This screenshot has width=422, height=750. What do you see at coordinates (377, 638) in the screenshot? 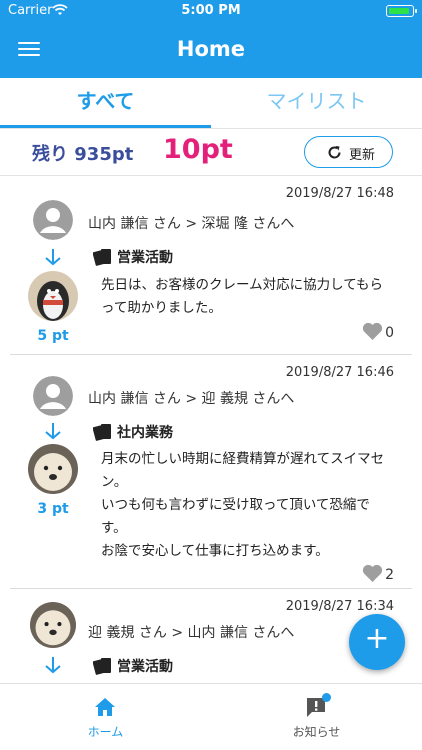
I see `plus-icon: +` at bounding box center [377, 638].